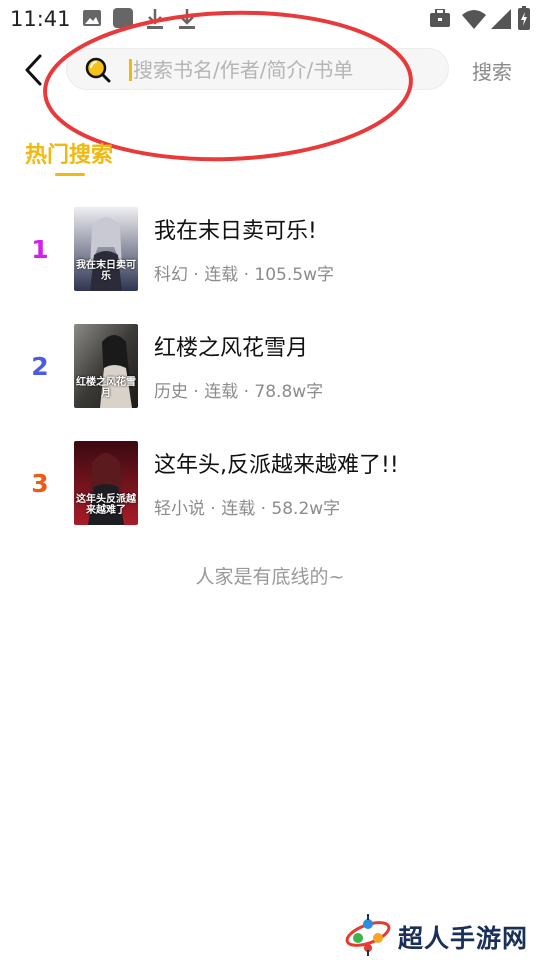  I want to click on cover-title: 我在末日卖可乐, so click(106, 271).